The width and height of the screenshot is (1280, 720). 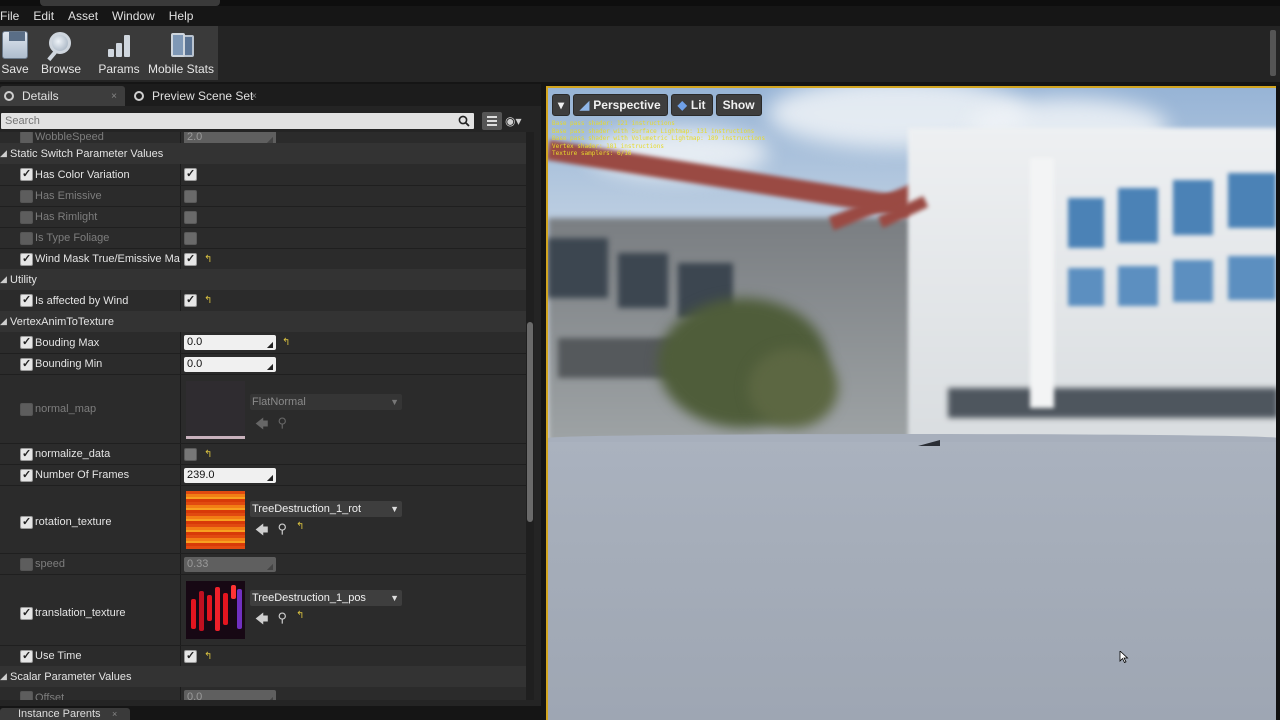 I want to click on category-scalar-parameters: ◢ Scalar Parameter Values, so click(x=263, y=676).